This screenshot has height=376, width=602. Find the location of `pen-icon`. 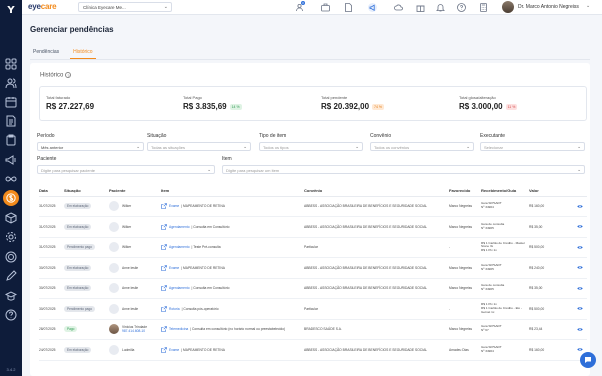

pen-icon is located at coordinates (11, 276).